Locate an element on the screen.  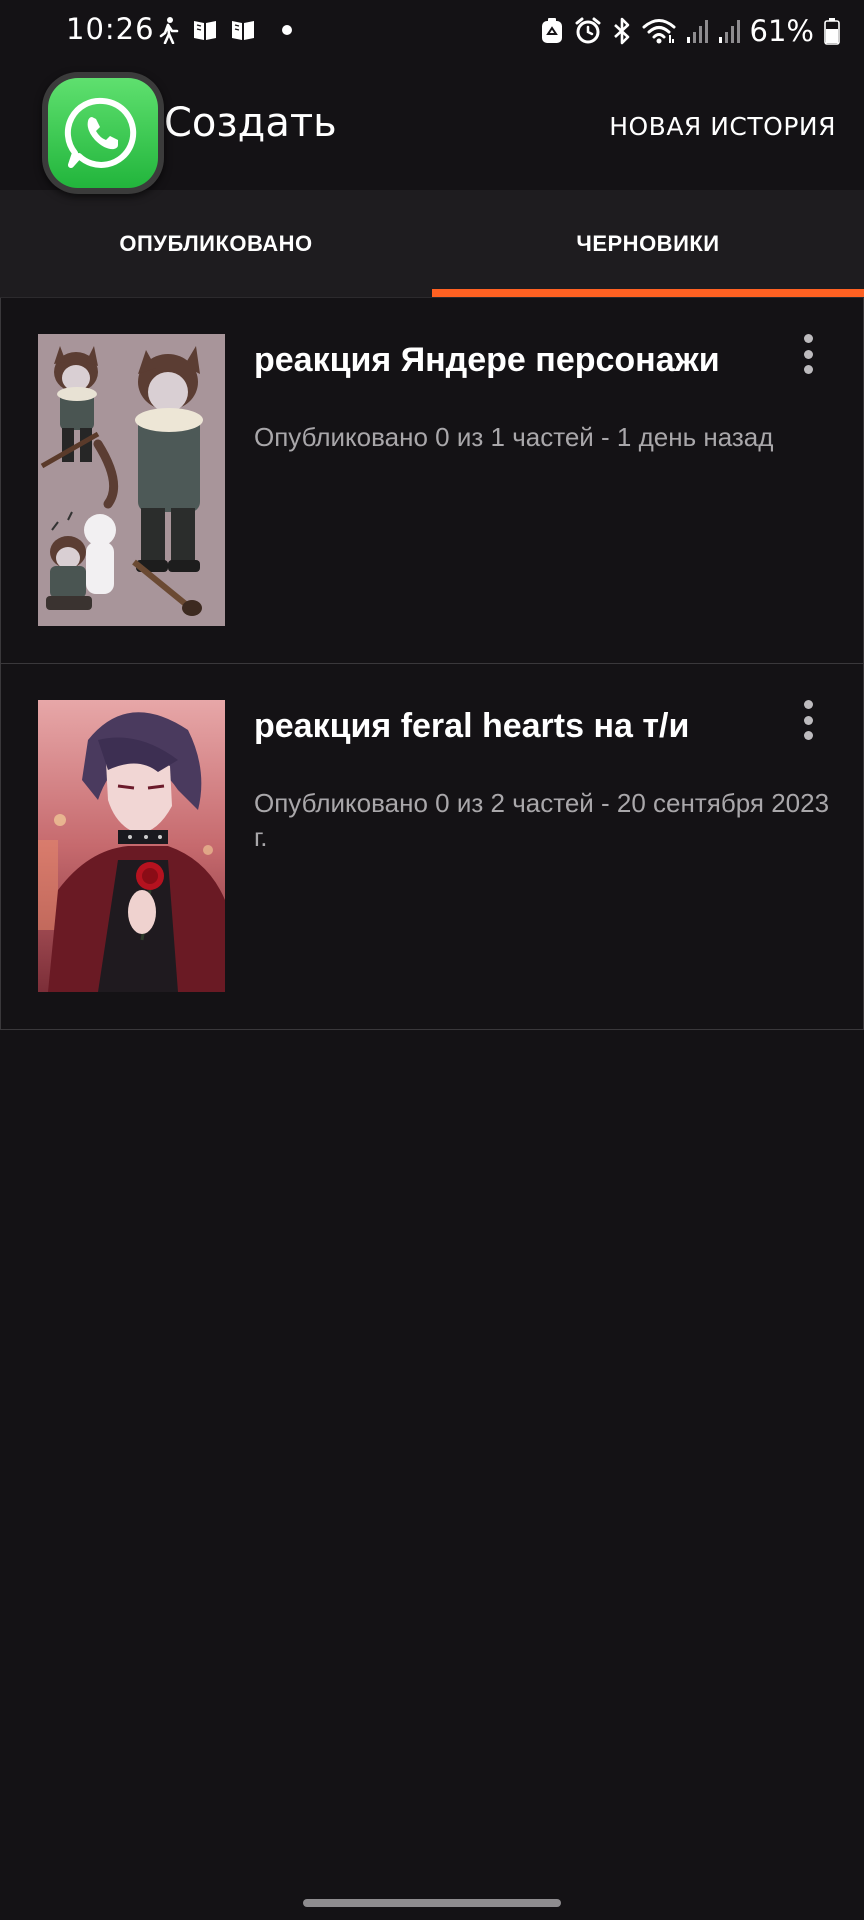
status-right-icons: 61% is located at coordinates (690, 31).